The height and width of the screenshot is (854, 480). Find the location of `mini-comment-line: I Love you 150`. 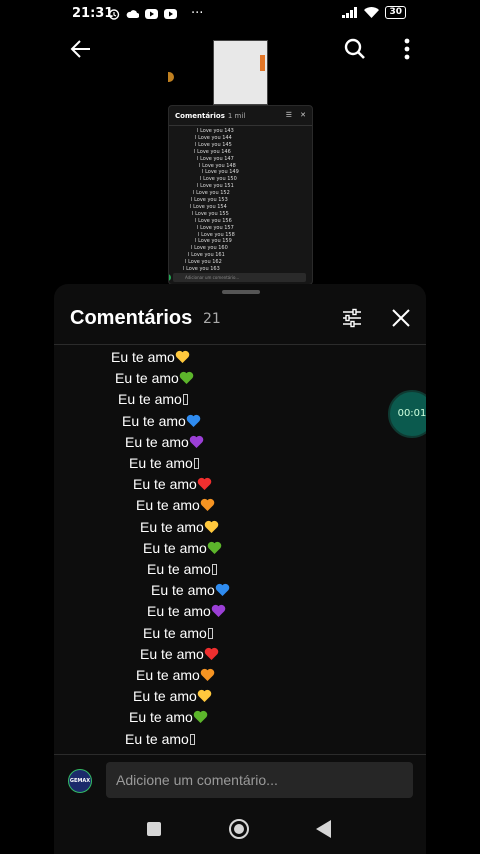

mini-comment-line: I Love you 150 is located at coordinates (218, 179).